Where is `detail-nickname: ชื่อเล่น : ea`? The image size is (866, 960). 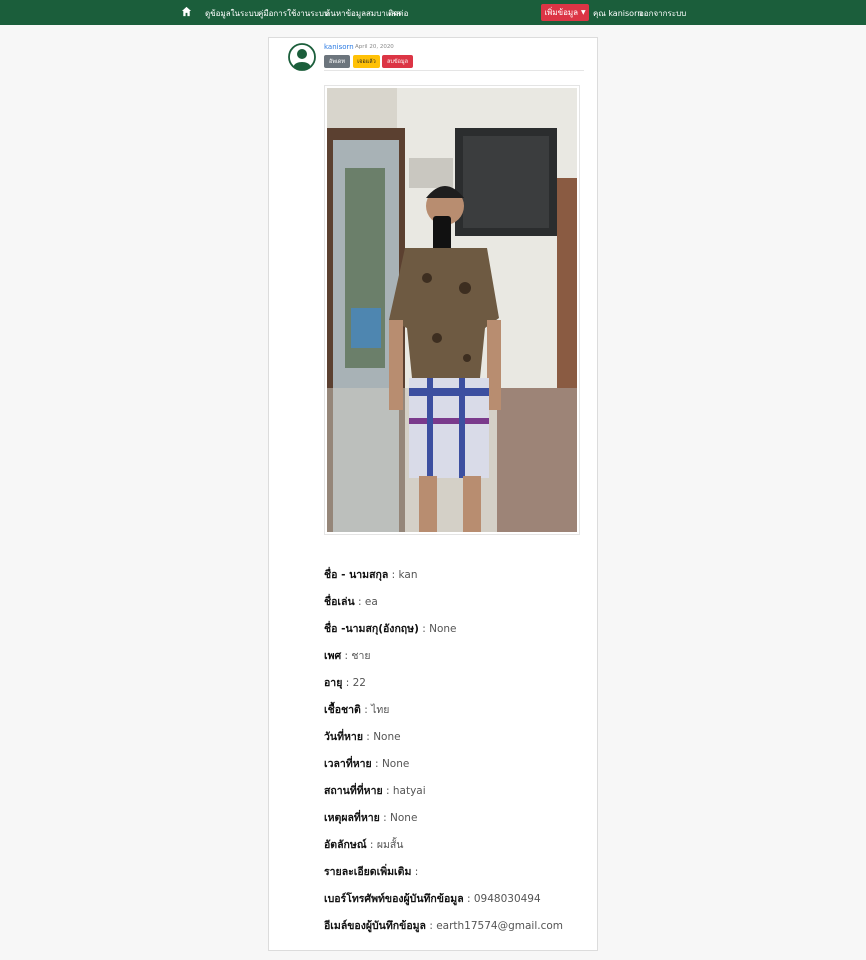 detail-nickname: ชื่อเล่น : ea is located at coordinates (351, 602).